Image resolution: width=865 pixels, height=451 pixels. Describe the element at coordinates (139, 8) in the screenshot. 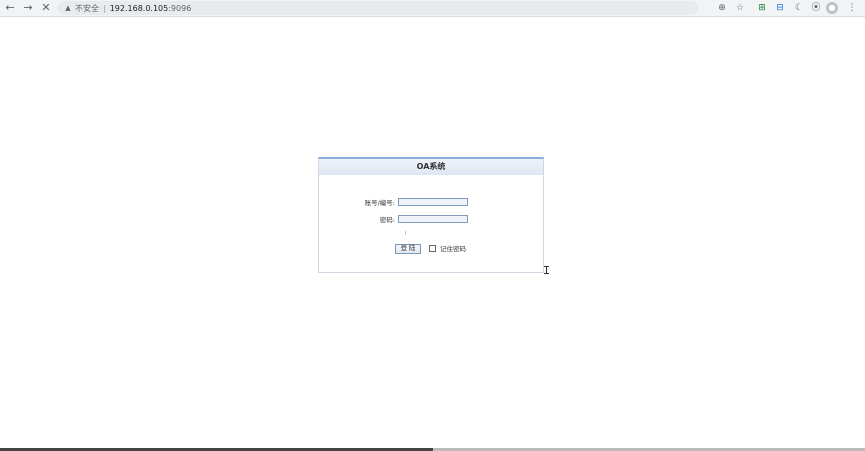

I see `url-host: 192.168.0.105` at that location.